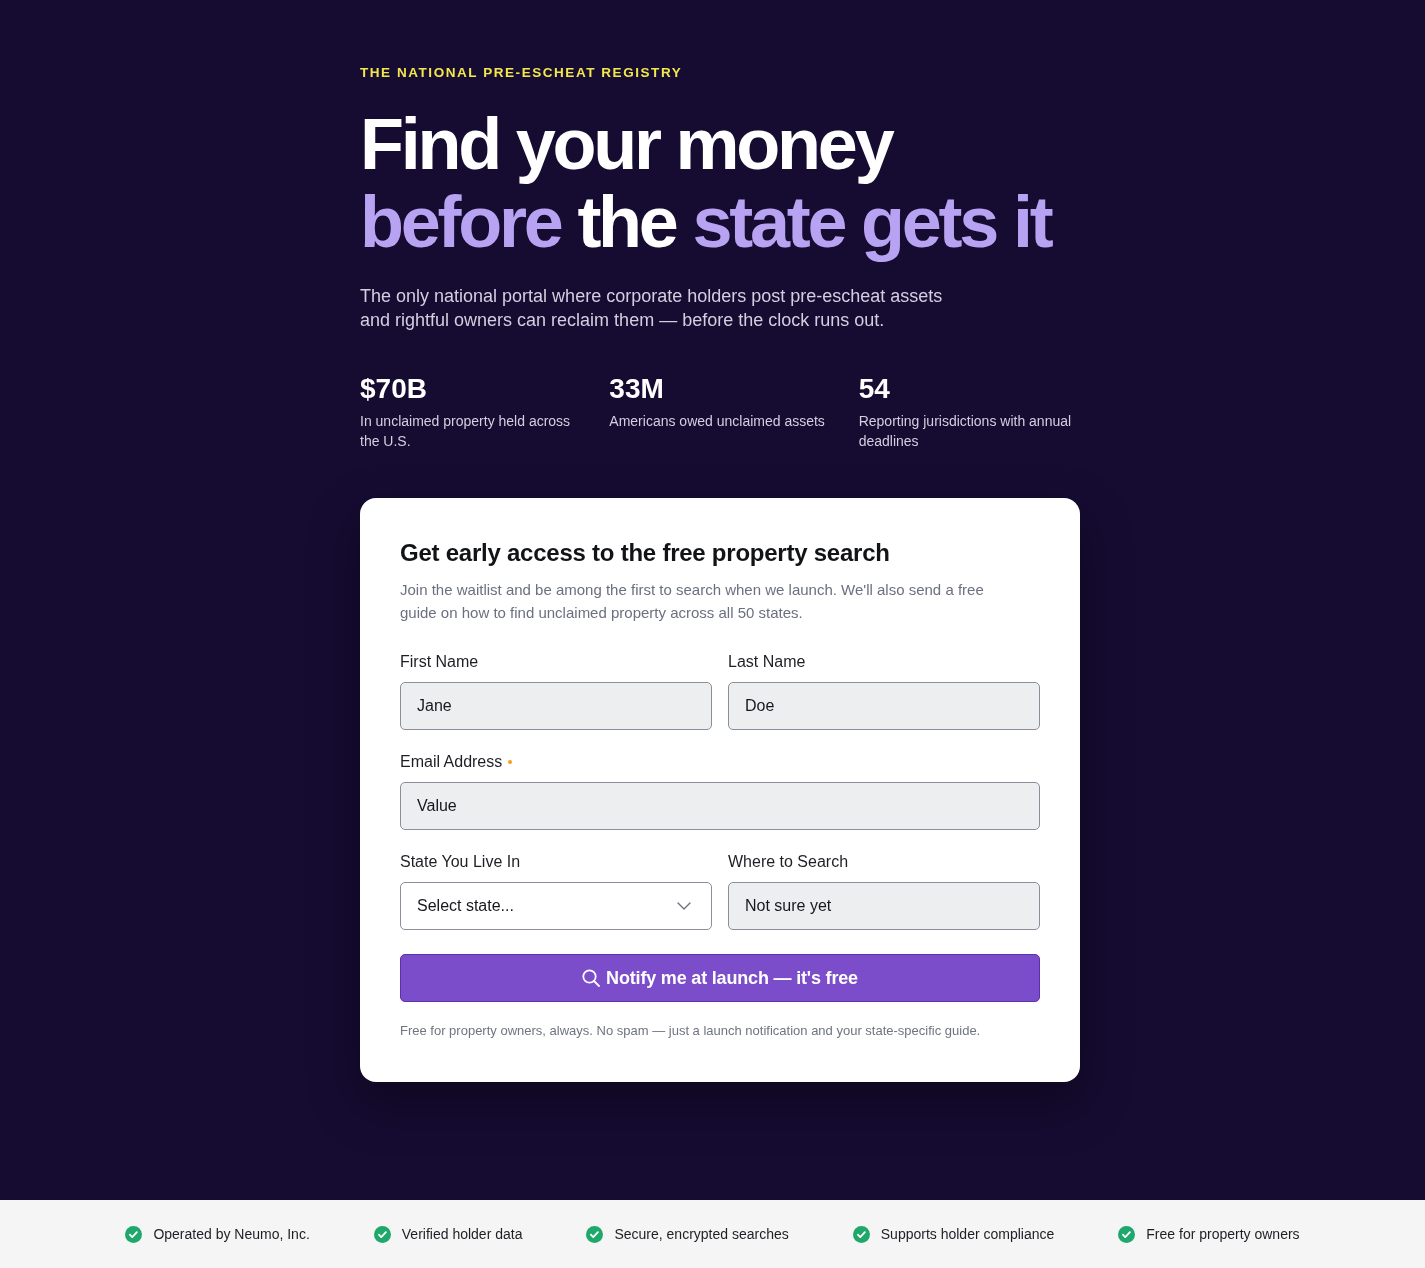 The image size is (1425, 1268). I want to click on headline: Find your money before the state gets it, so click(705, 183).